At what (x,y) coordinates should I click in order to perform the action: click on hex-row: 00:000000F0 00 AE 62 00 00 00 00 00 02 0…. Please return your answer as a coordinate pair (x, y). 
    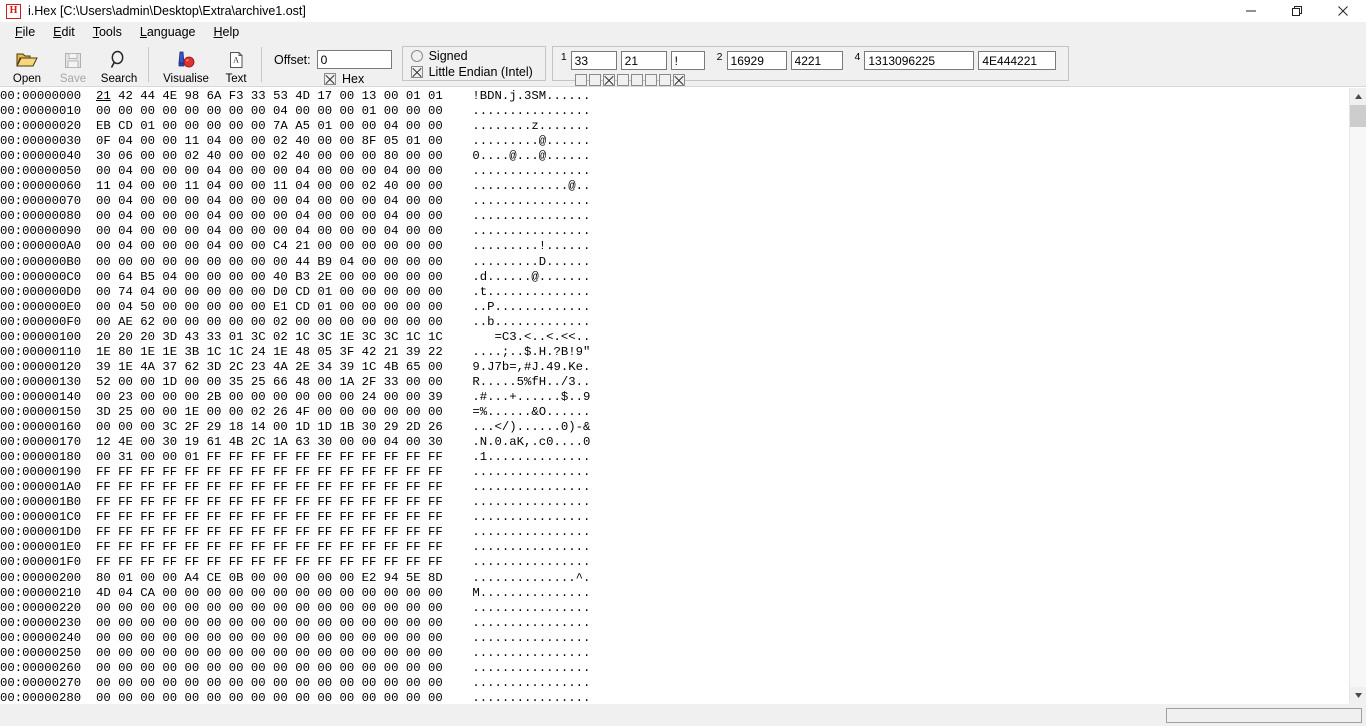
    Looking at the image, I should click on (674, 322).